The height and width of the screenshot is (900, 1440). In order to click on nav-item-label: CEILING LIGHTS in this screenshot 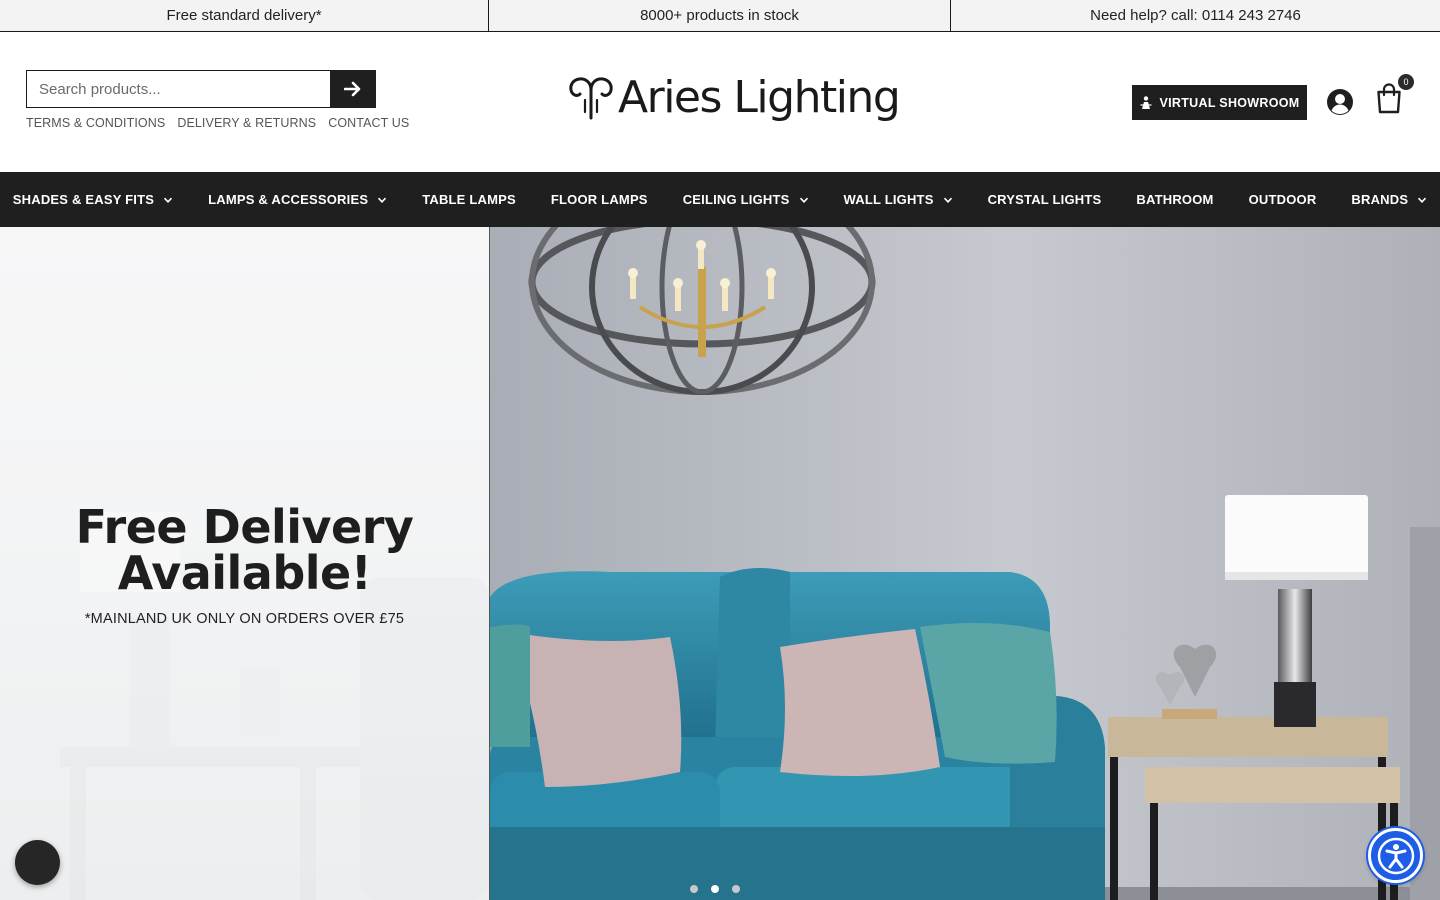, I will do `click(736, 199)`.